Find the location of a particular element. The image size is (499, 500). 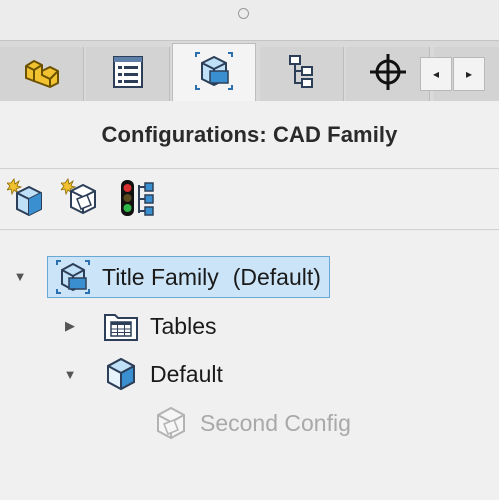

panel-header: Configurations: CAD Family is located at coordinates (249, 135).